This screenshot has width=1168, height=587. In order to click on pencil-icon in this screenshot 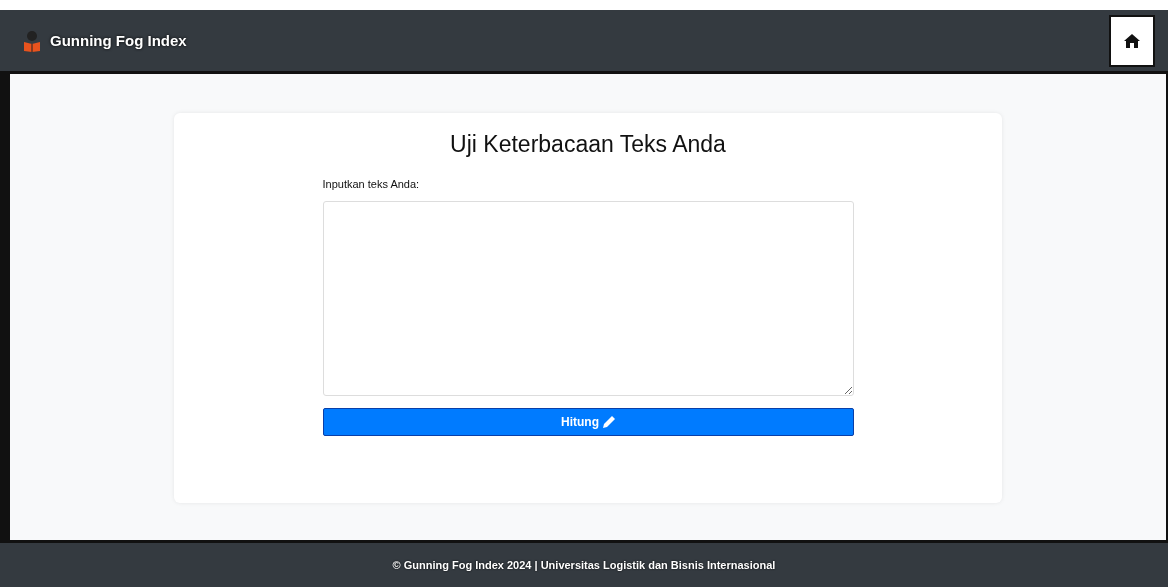, I will do `click(609, 422)`.